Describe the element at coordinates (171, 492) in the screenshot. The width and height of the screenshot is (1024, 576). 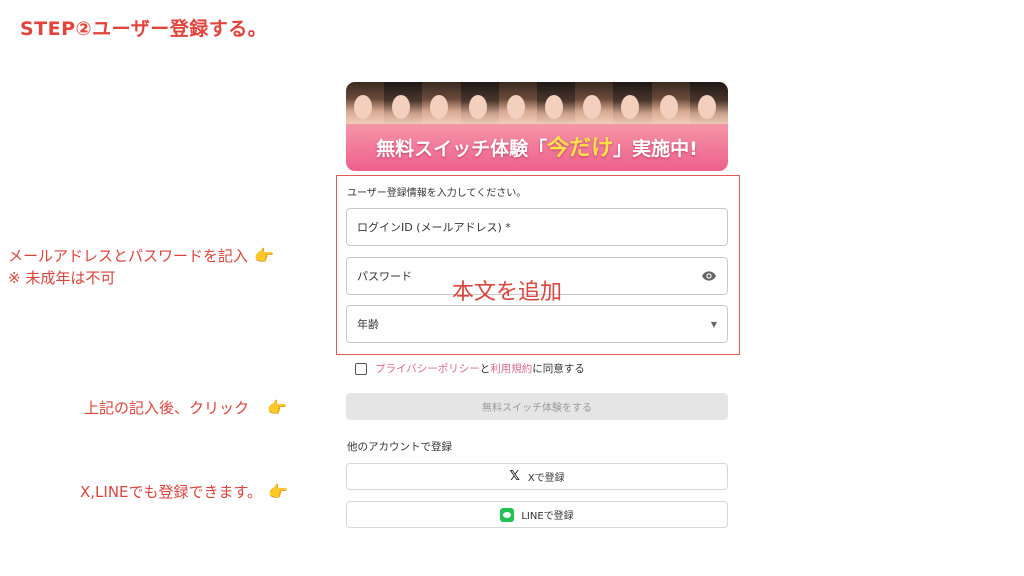
I see `note-social-text: X,LINEでも登録できます。` at that location.